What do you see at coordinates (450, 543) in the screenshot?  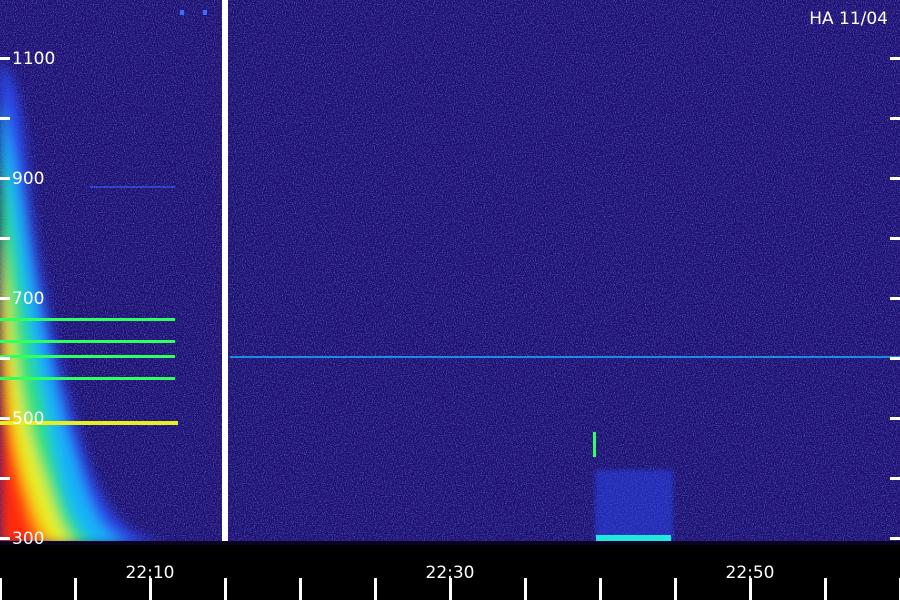 I see `plot-baseline` at bounding box center [450, 543].